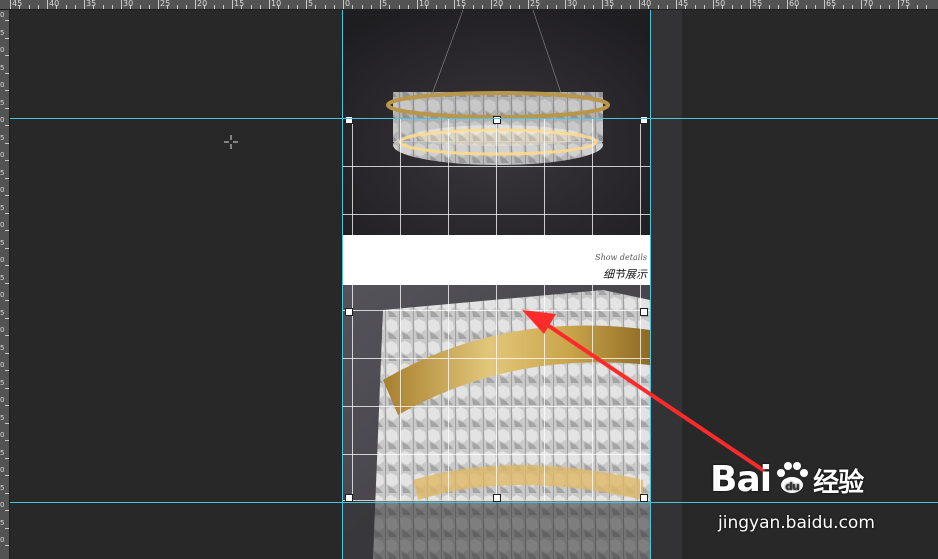 This screenshot has height=559, width=938. Describe the element at coordinates (644, 312) in the screenshot. I see `transform-handle-middle-right` at that location.